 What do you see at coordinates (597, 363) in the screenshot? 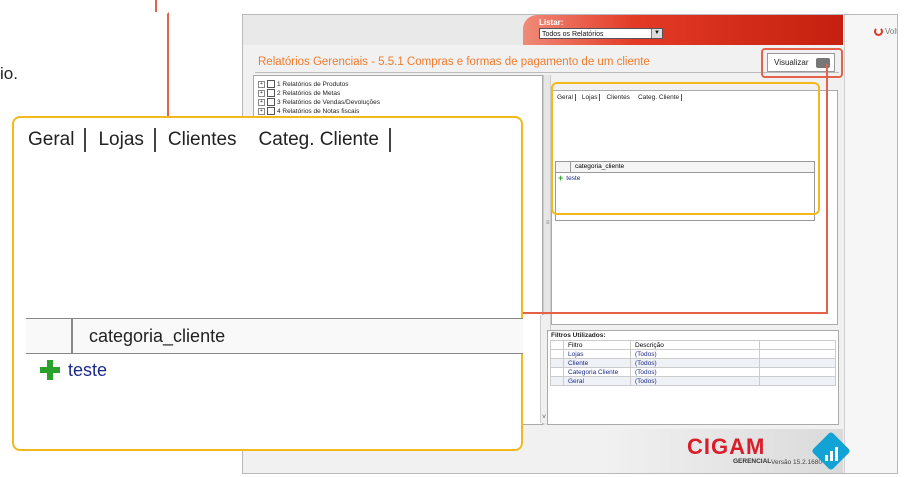
I see `filter-name: Cliente` at bounding box center [597, 363].